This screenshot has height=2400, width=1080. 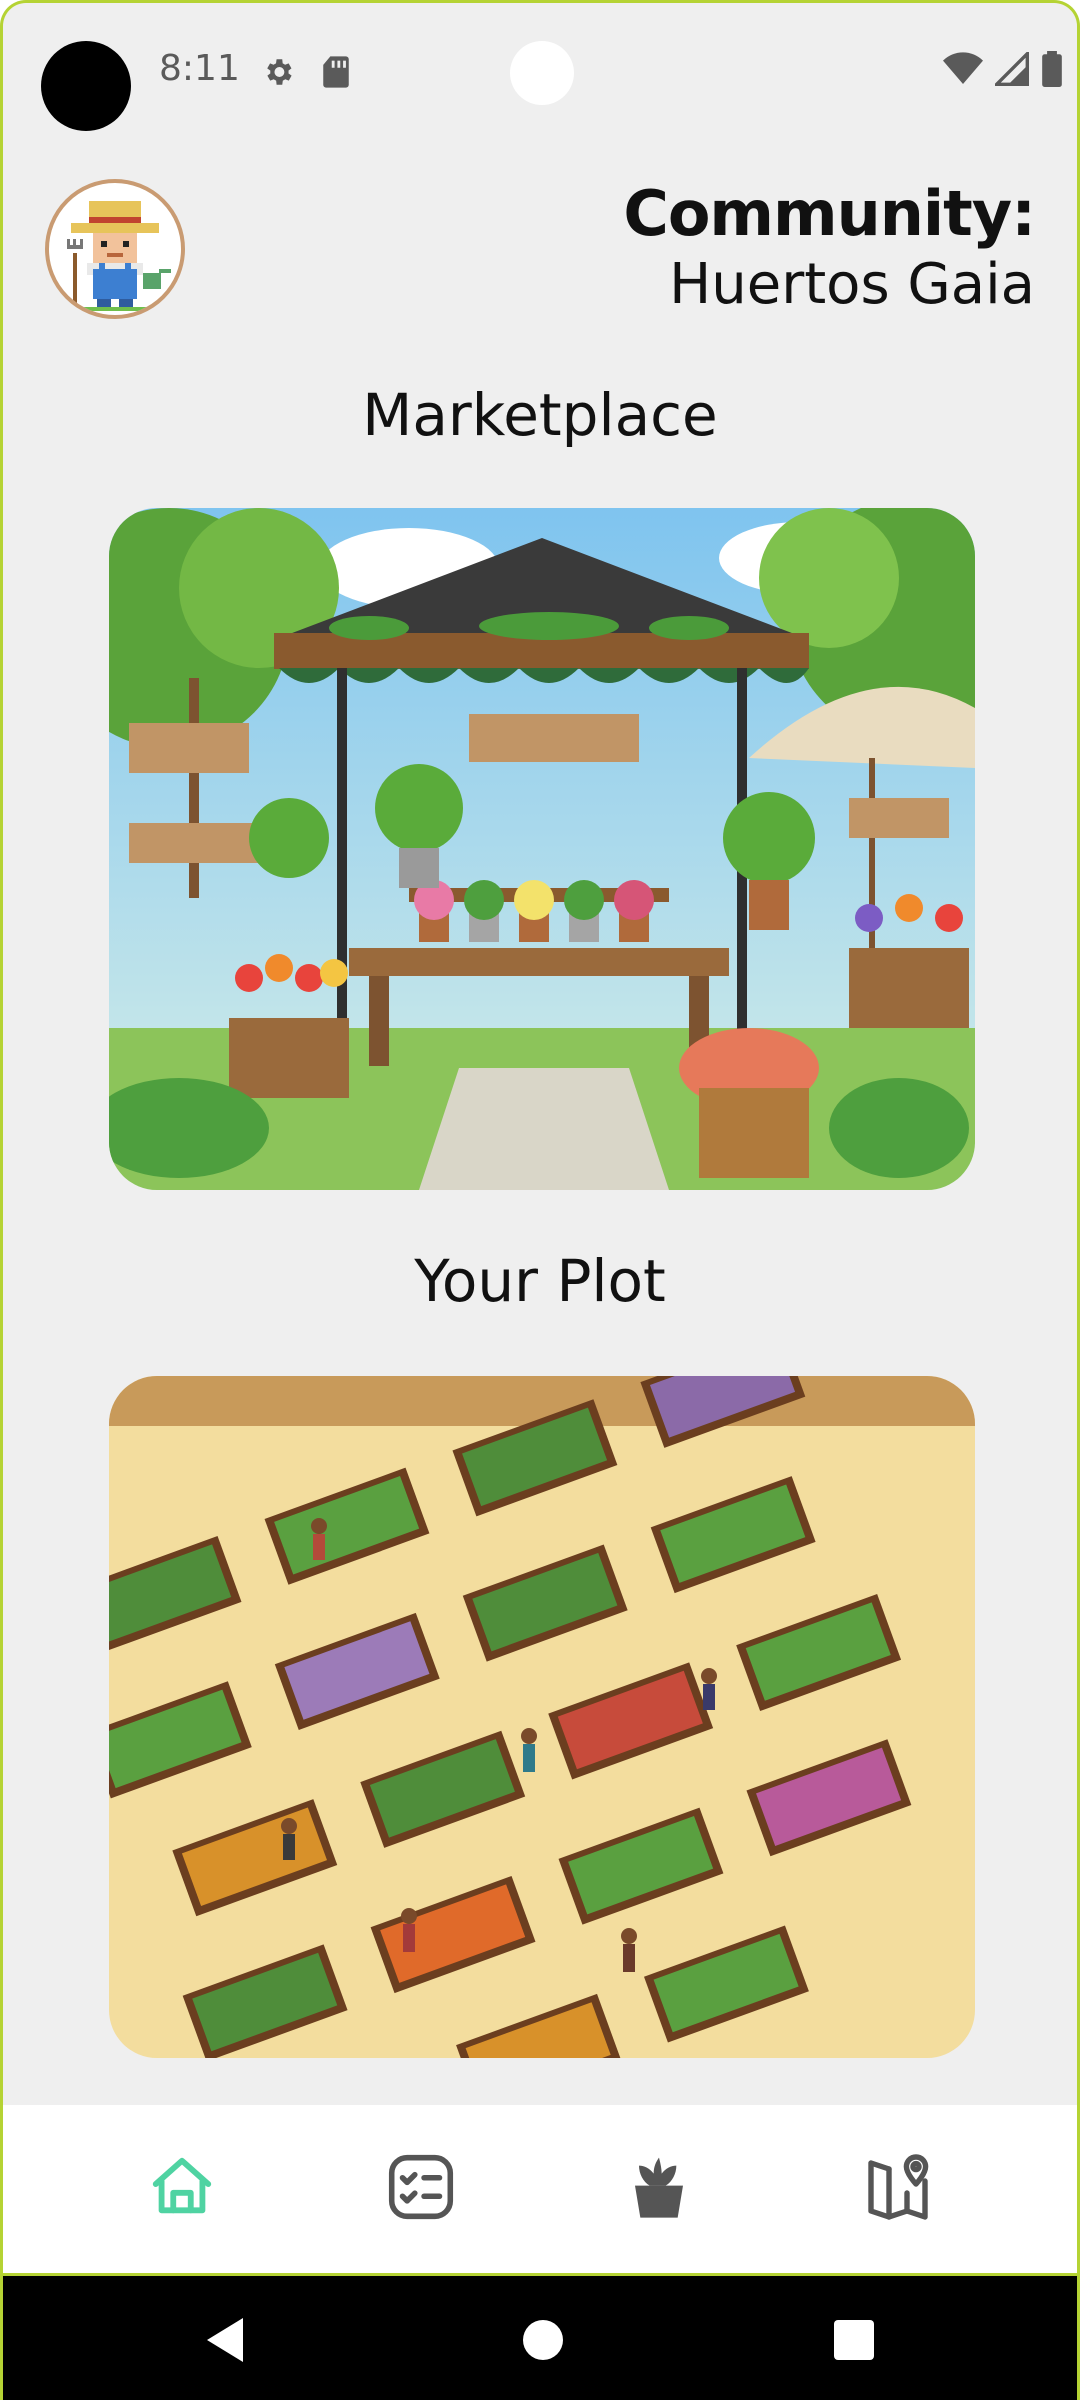 What do you see at coordinates (336, 74) in the screenshot?
I see `sd-card-icon` at bounding box center [336, 74].